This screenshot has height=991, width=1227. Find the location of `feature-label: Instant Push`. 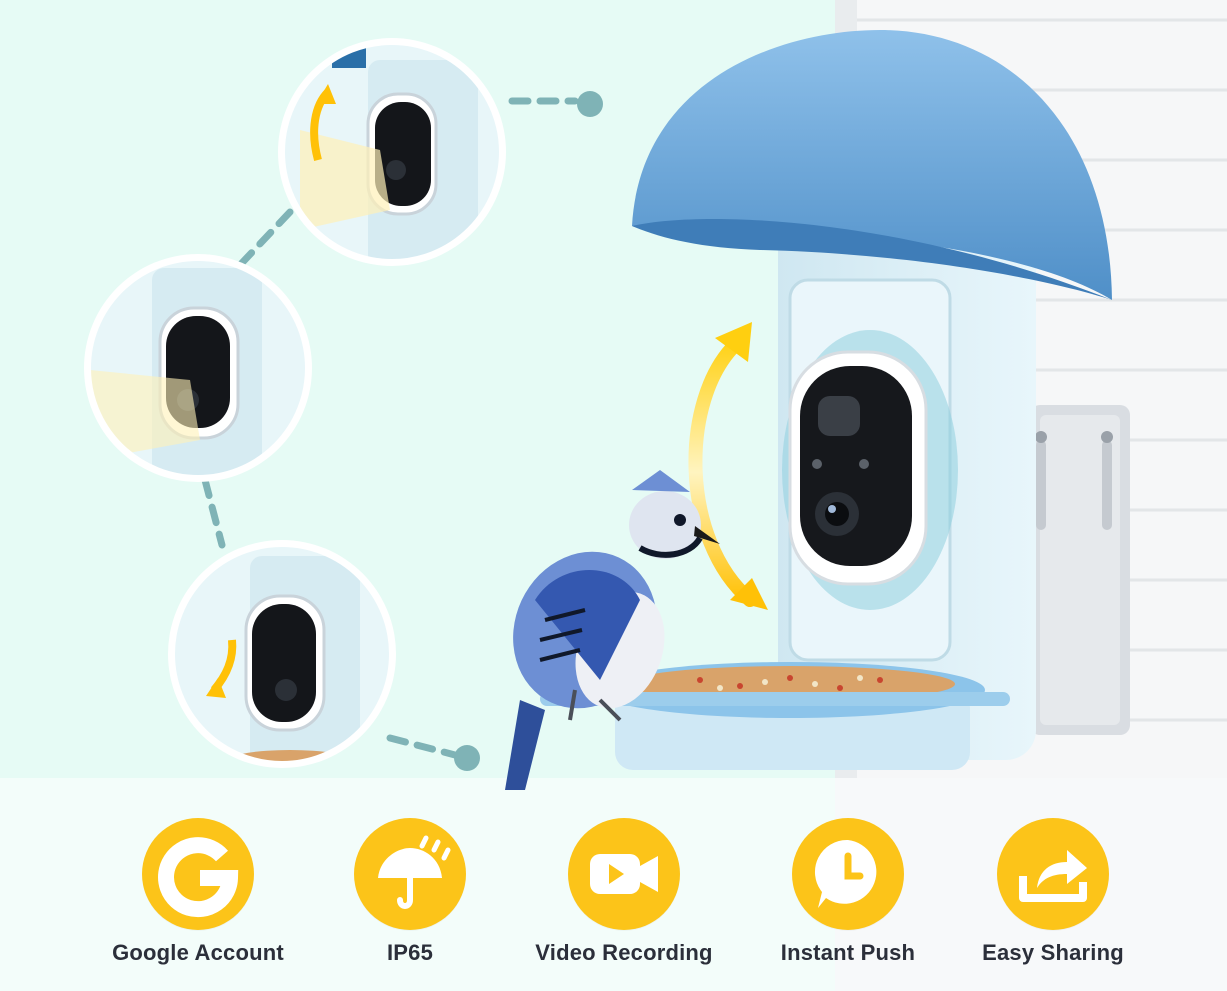

feature-label: Instant Push is located at coordinates (848, 952).